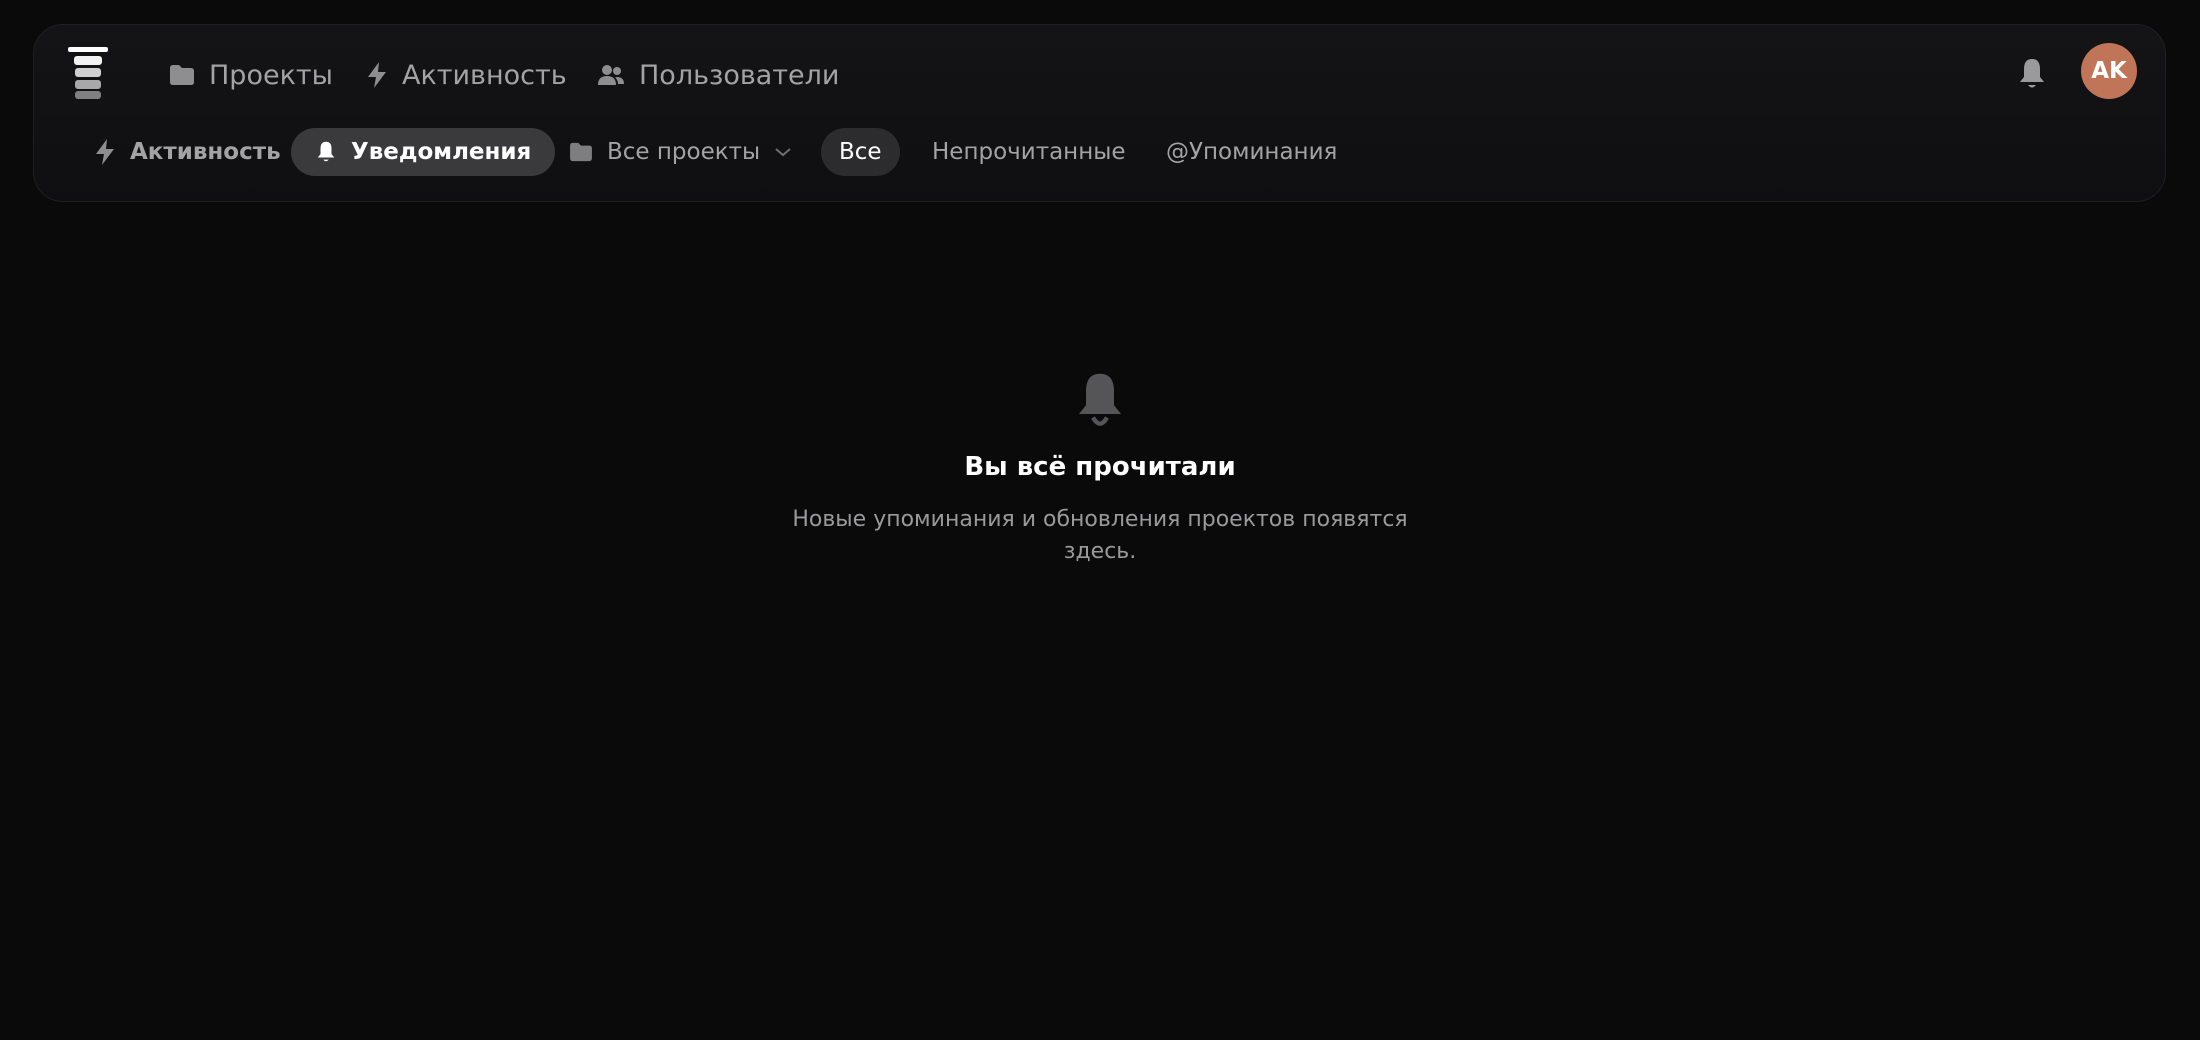 This screenshot has height=1040, width=2200. Describe the element at coordinates (783, 152) in the screenshot. I see `chevron-down-icon` at that location.